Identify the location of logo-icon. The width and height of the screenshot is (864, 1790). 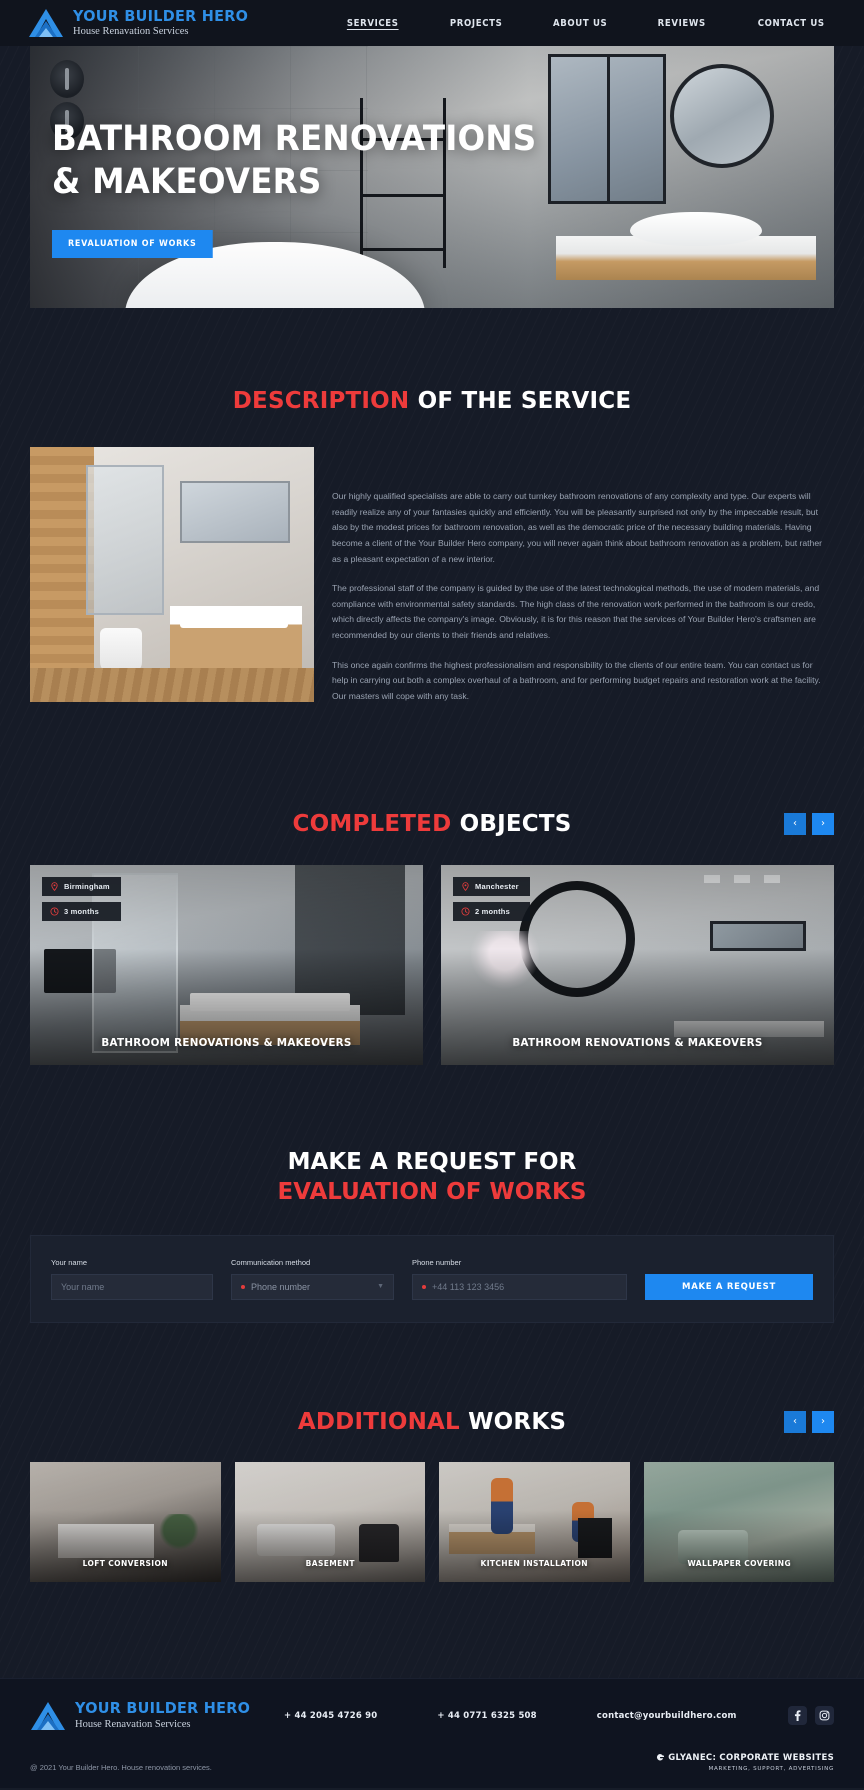
(46, 23).